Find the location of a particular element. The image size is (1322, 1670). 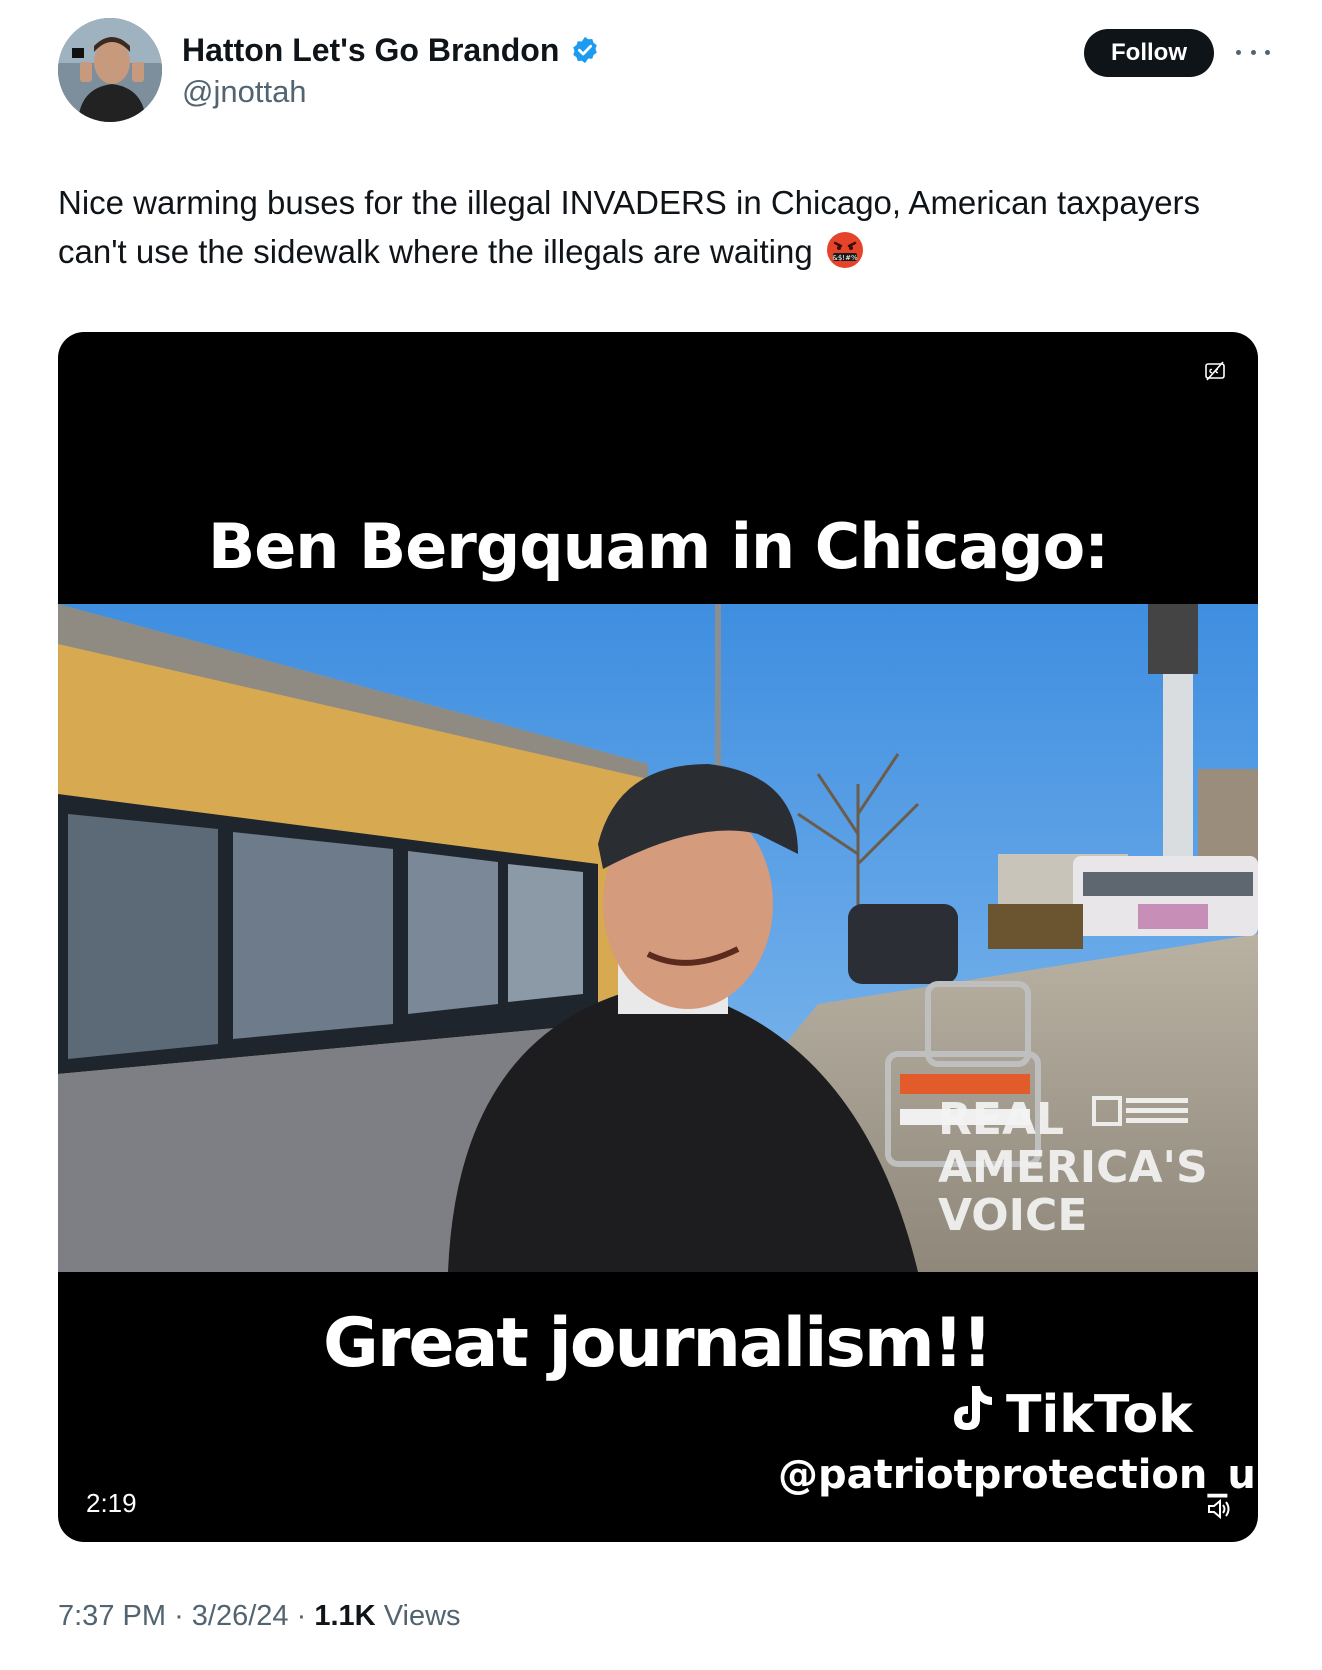

tweet-header: Hatton Let's Go Brandon @jnottah Follow is located at coordinates (664, 73).